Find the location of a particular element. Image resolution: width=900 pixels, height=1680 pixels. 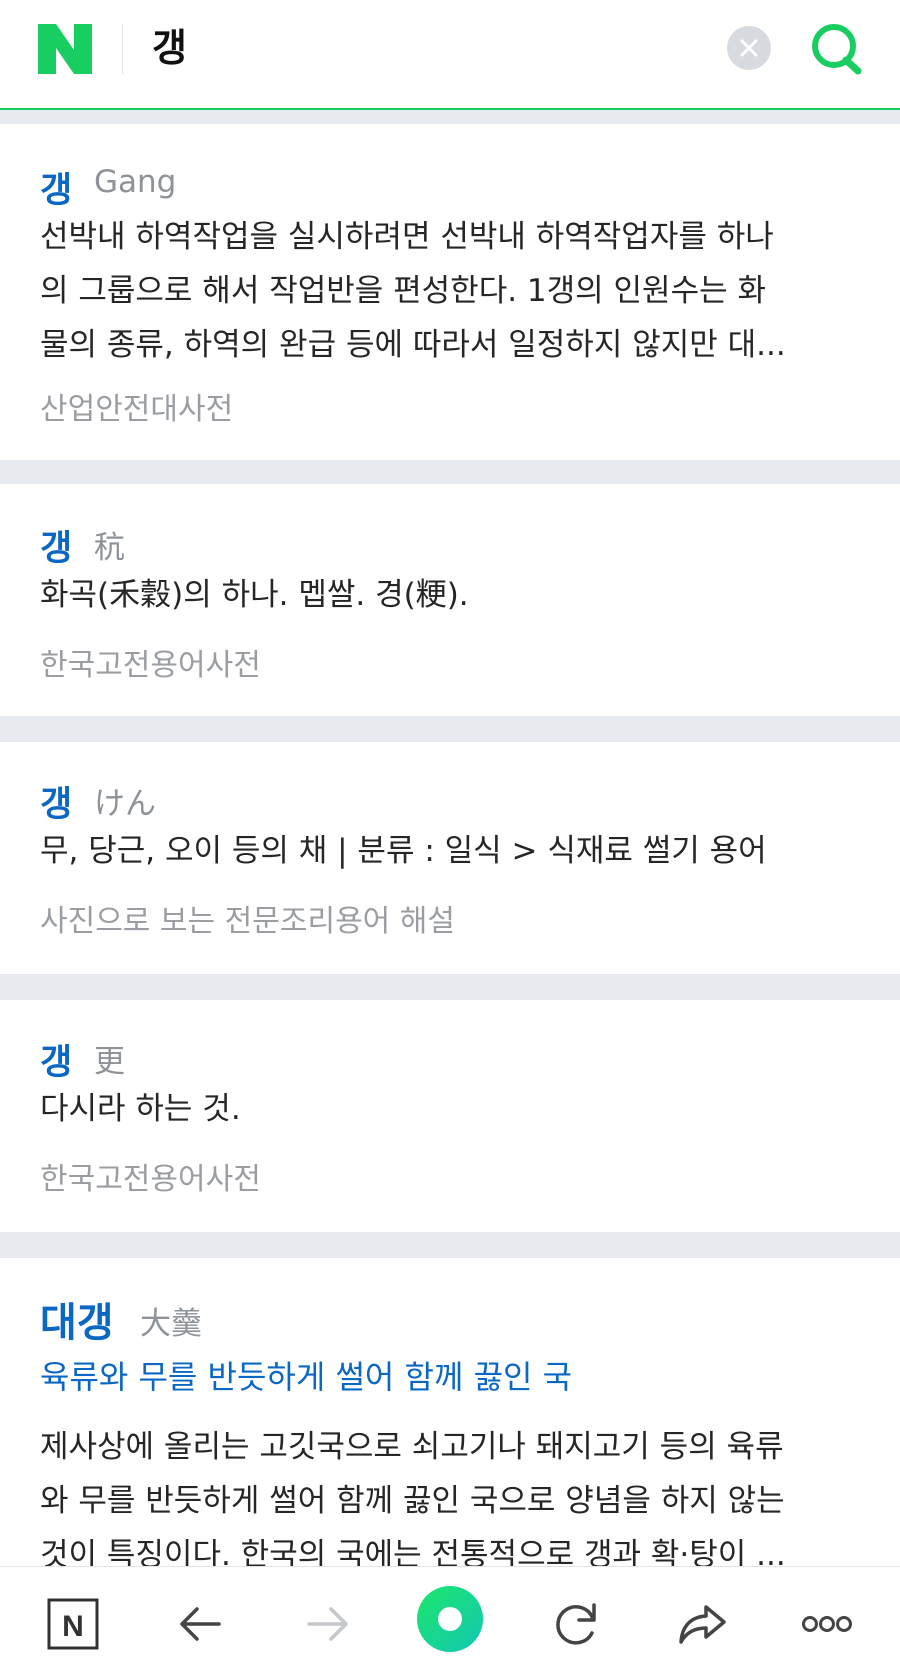

more-icon is located at coordinates (827, 1624).